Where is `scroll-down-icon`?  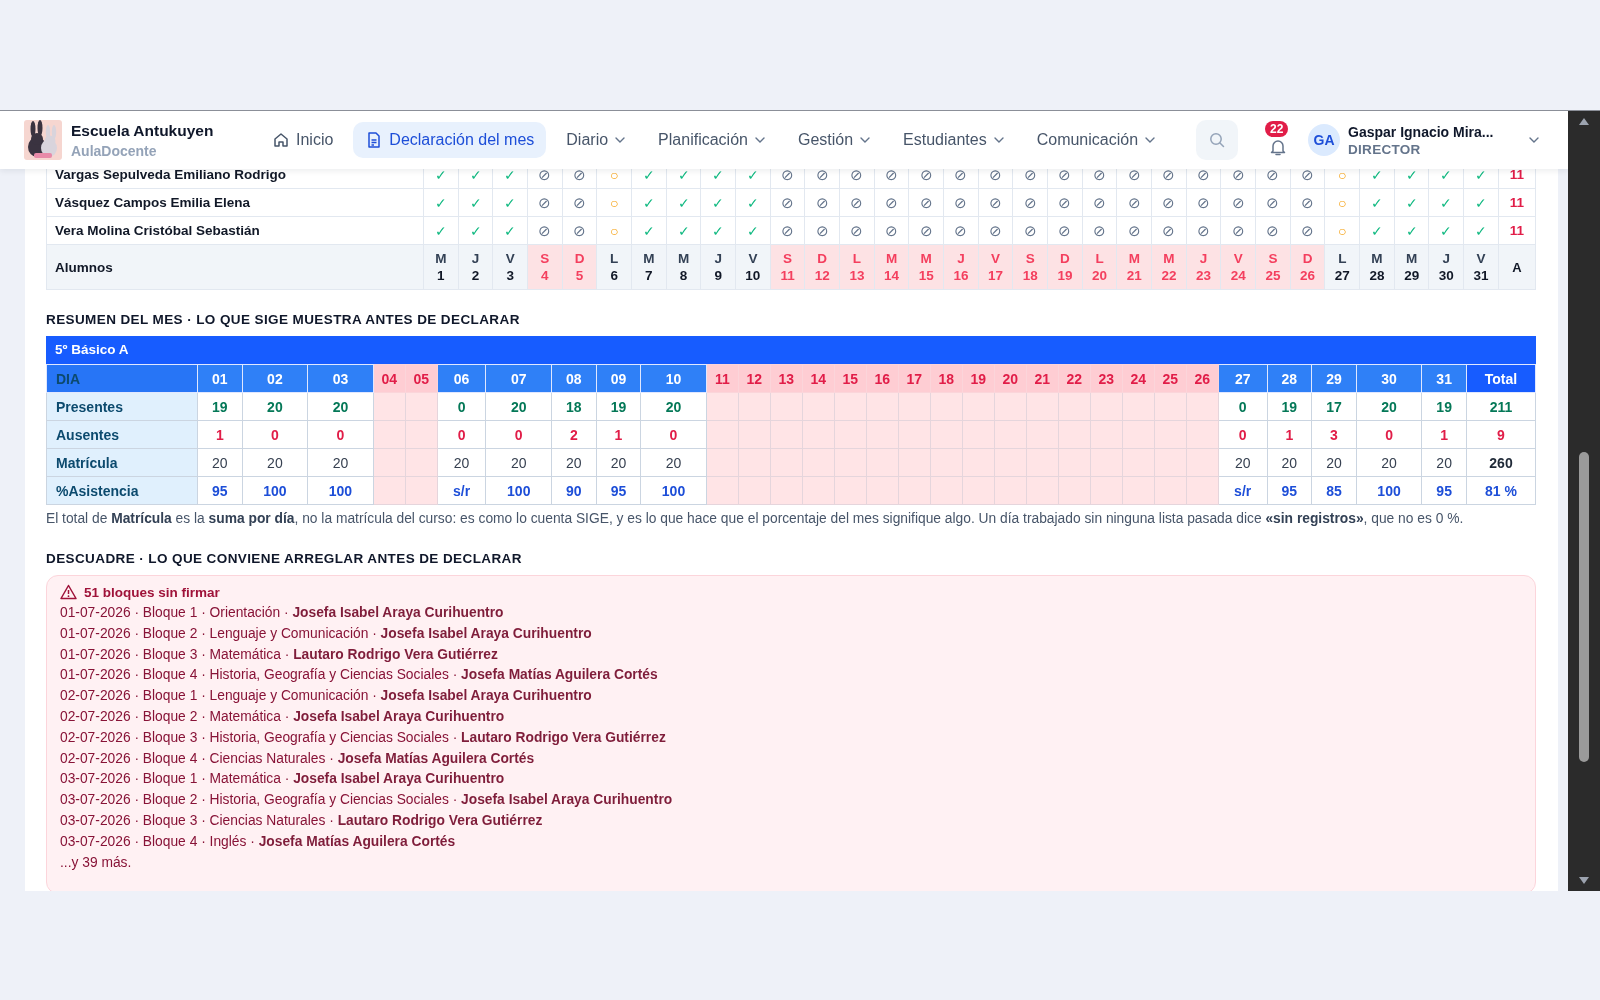 scroll-down-icon is located at coordinates (1584, 881).